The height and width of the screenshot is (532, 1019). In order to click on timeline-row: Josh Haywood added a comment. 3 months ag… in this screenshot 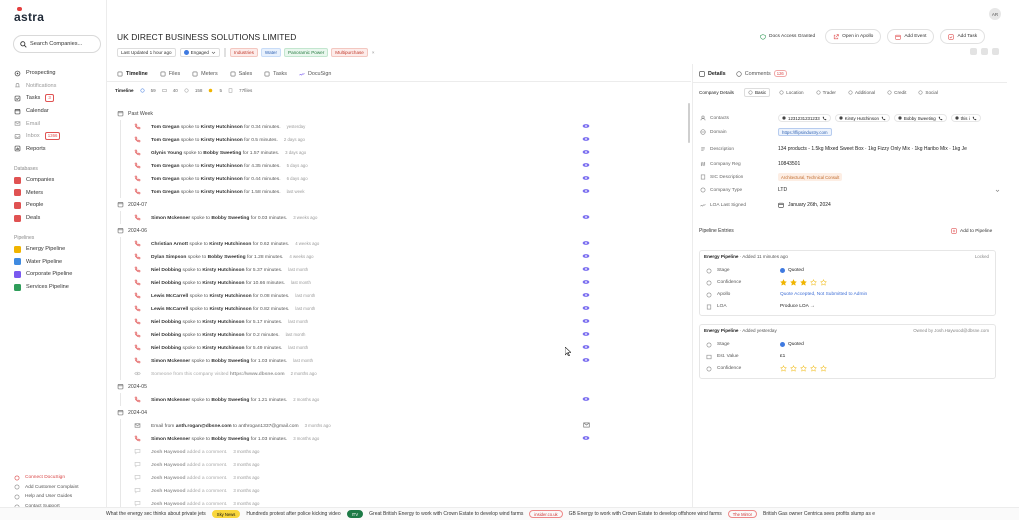, I will do `click(356, 477)`.